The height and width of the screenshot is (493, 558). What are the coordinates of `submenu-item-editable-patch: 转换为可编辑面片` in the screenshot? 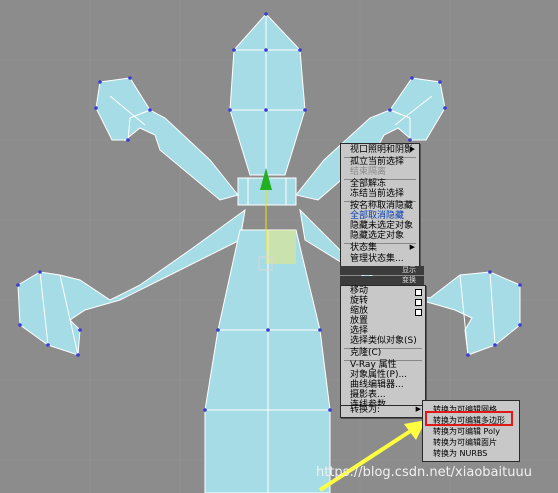 It's located at (471, 442).